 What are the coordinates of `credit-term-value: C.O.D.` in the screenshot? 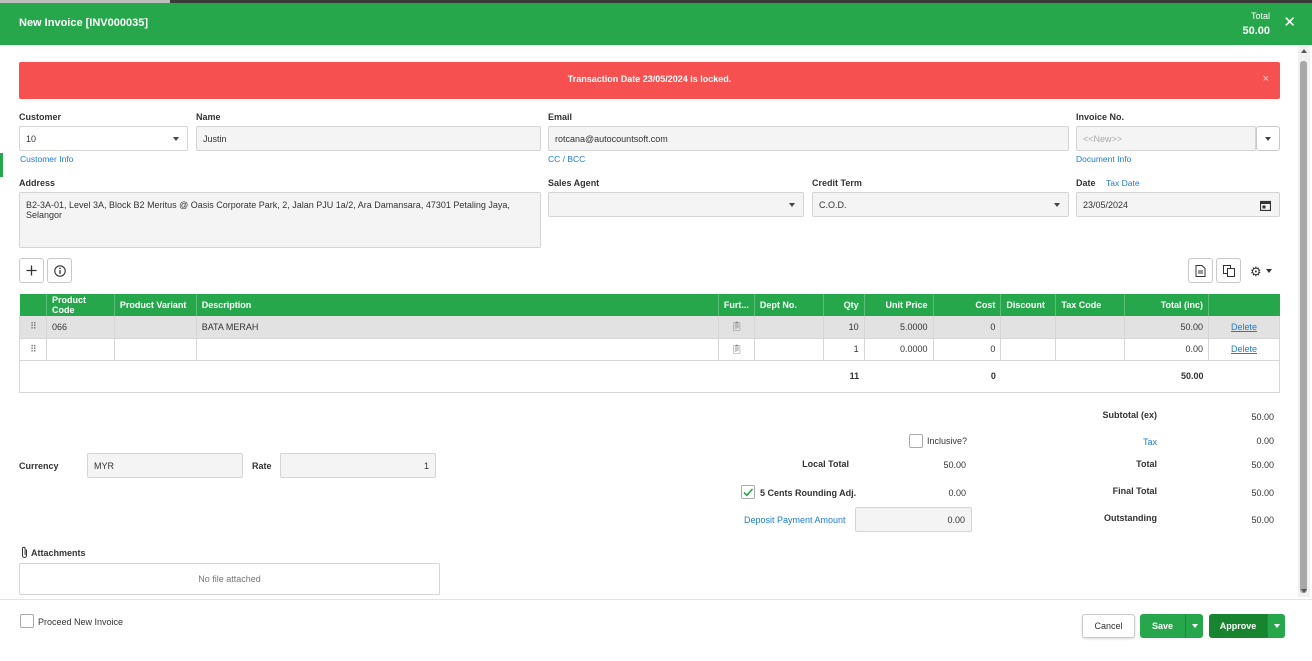 It's located at (833, 204).